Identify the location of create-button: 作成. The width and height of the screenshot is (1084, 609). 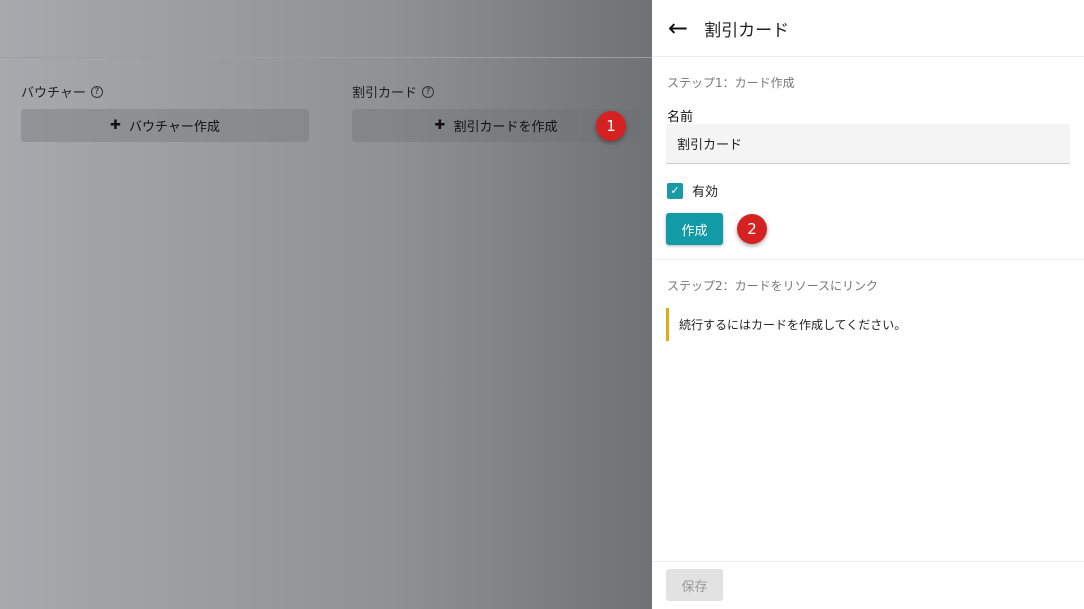
(694, 229).